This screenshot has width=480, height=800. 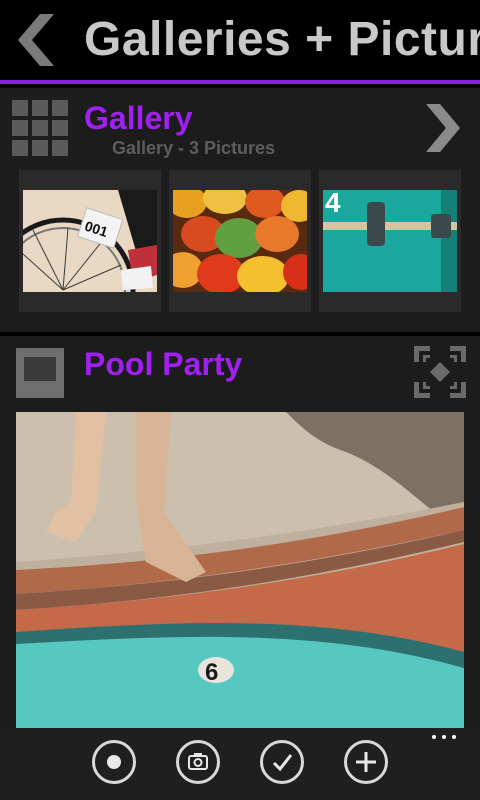 I want to click on page-title: Galleries + Pictures, so click(x=282, y=39).